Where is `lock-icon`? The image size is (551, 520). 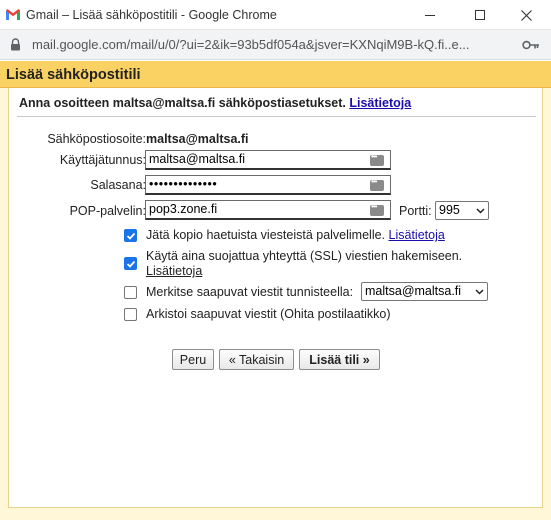
lock-icon is located at coordinates (15, 44).